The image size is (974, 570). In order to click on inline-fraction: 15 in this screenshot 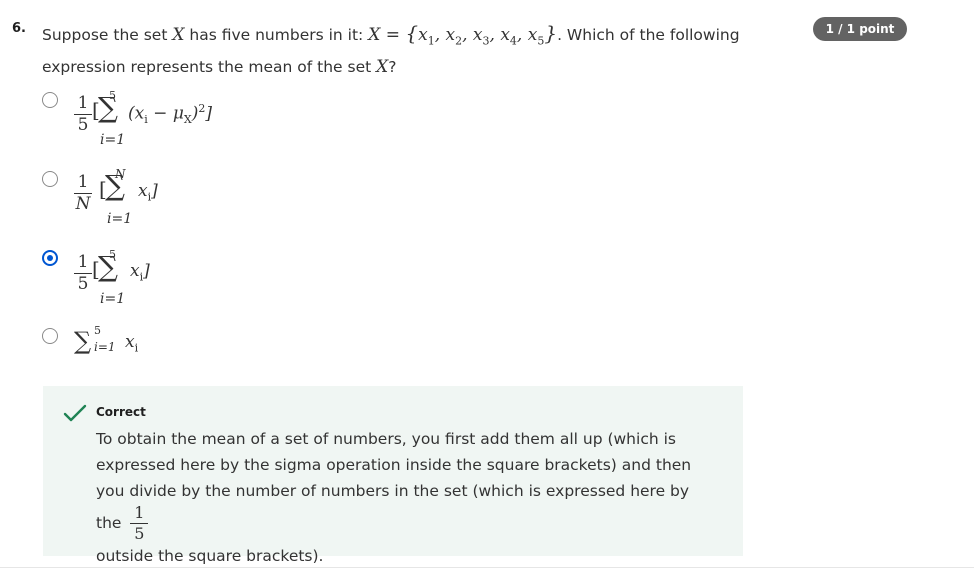, I will do `click(139, 523)`.